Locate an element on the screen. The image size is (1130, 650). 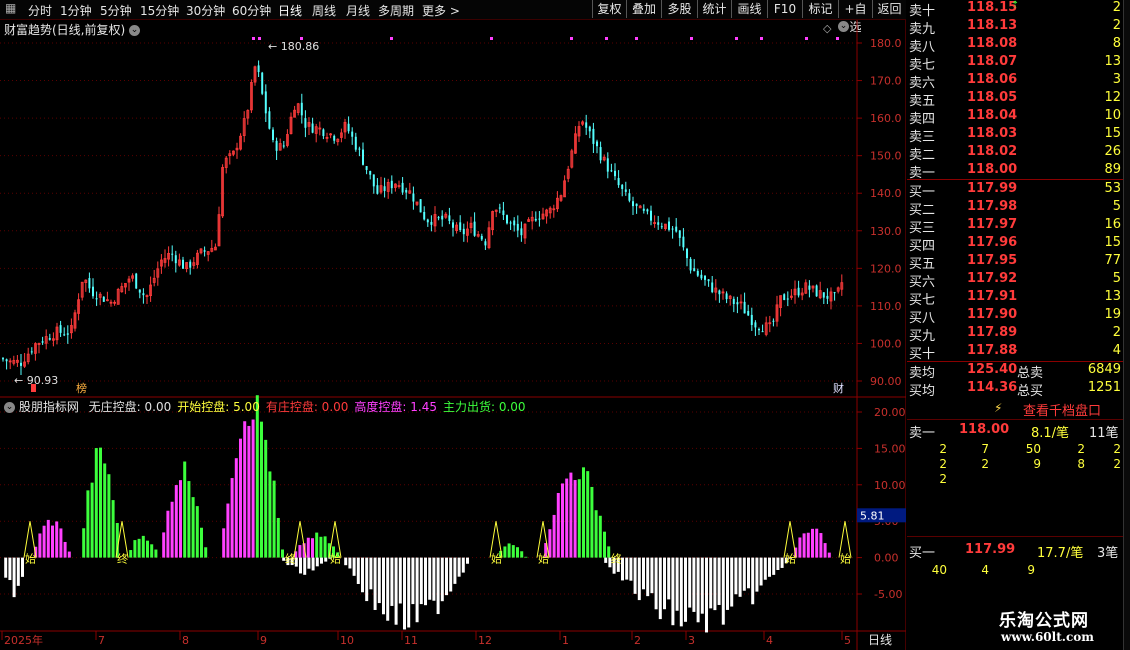
toolbar-button: 返回 is located at coordinates (889, 9).